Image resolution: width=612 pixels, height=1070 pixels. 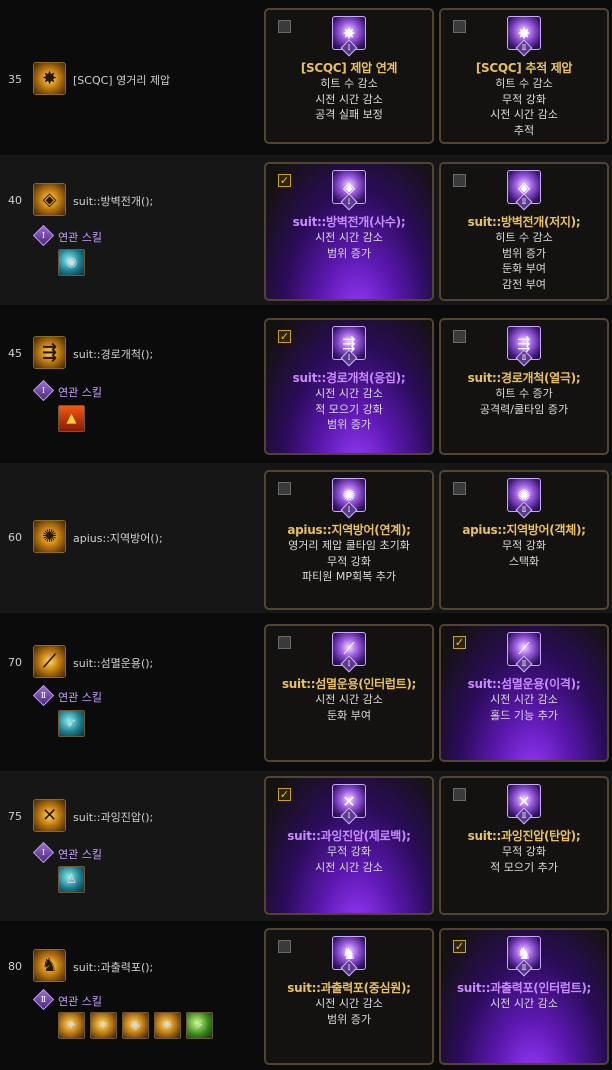 What do you see at coordinates (524, 867) in the screenshot?
I see `talent-effect-line: 적 모으기 추가` at bounding box center [524, 867].